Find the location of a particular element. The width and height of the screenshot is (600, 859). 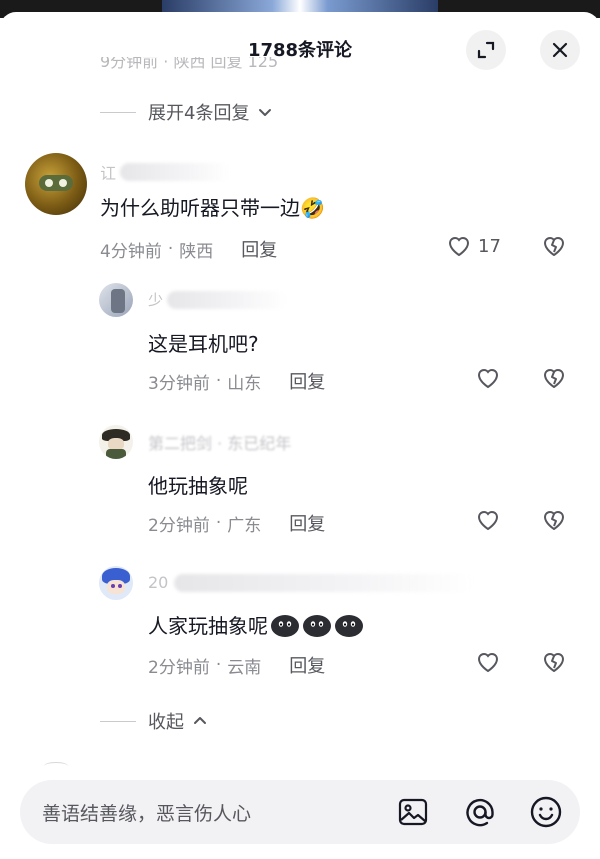

expand-replies-label: 展开4条回复 is located at coordinates (199, 113).